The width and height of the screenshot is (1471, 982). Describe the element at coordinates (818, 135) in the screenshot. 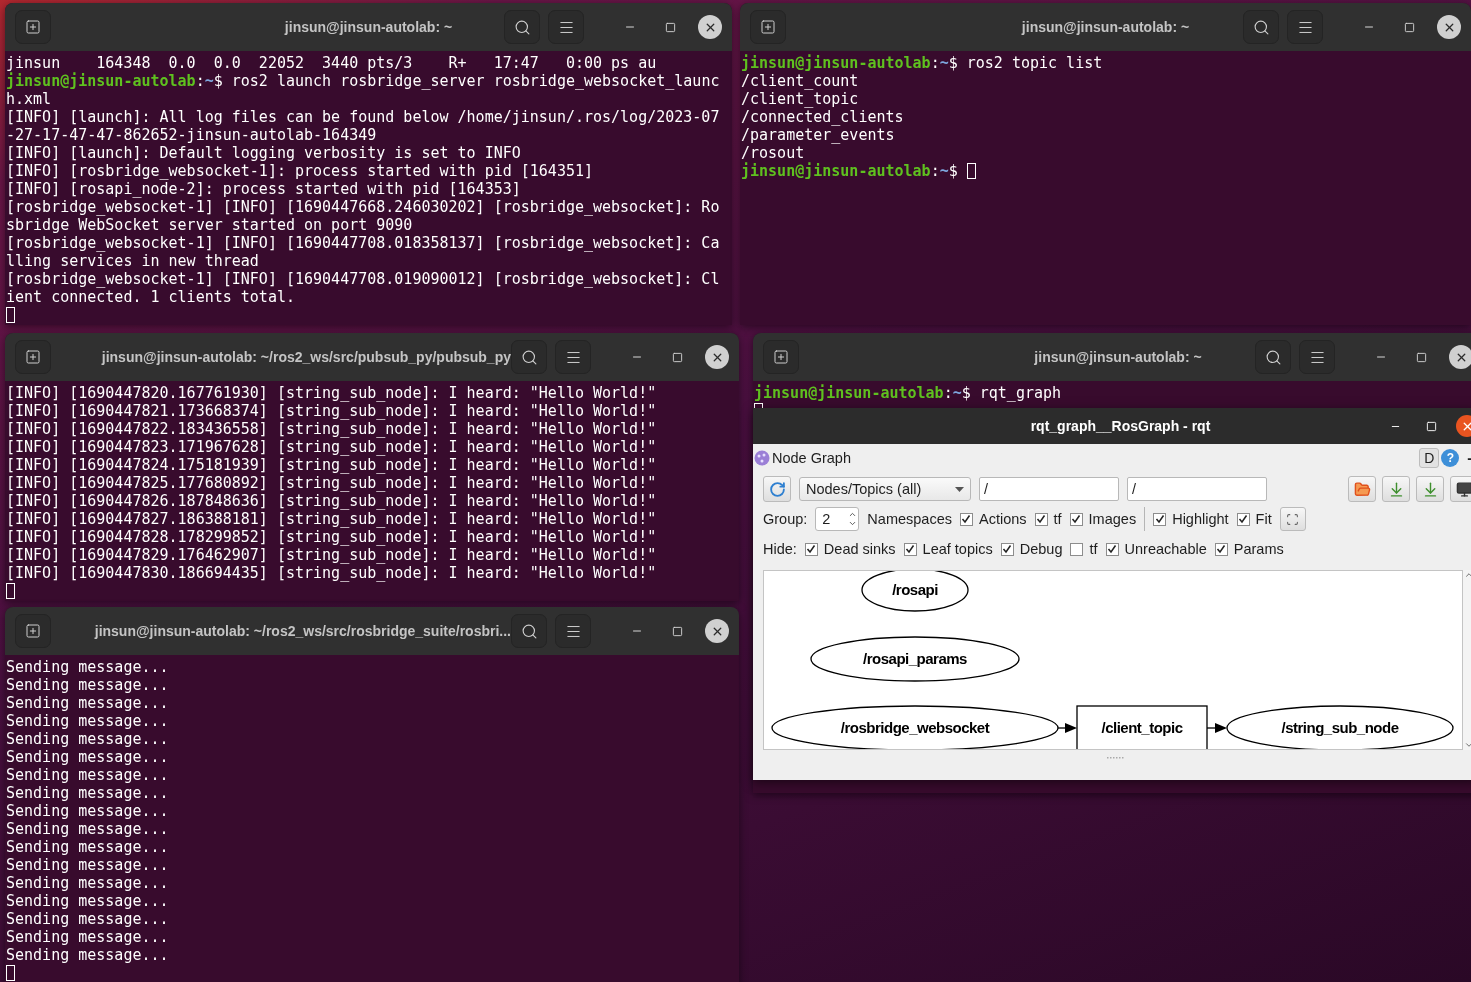

I see `output-line: /parameter_events` at that location.